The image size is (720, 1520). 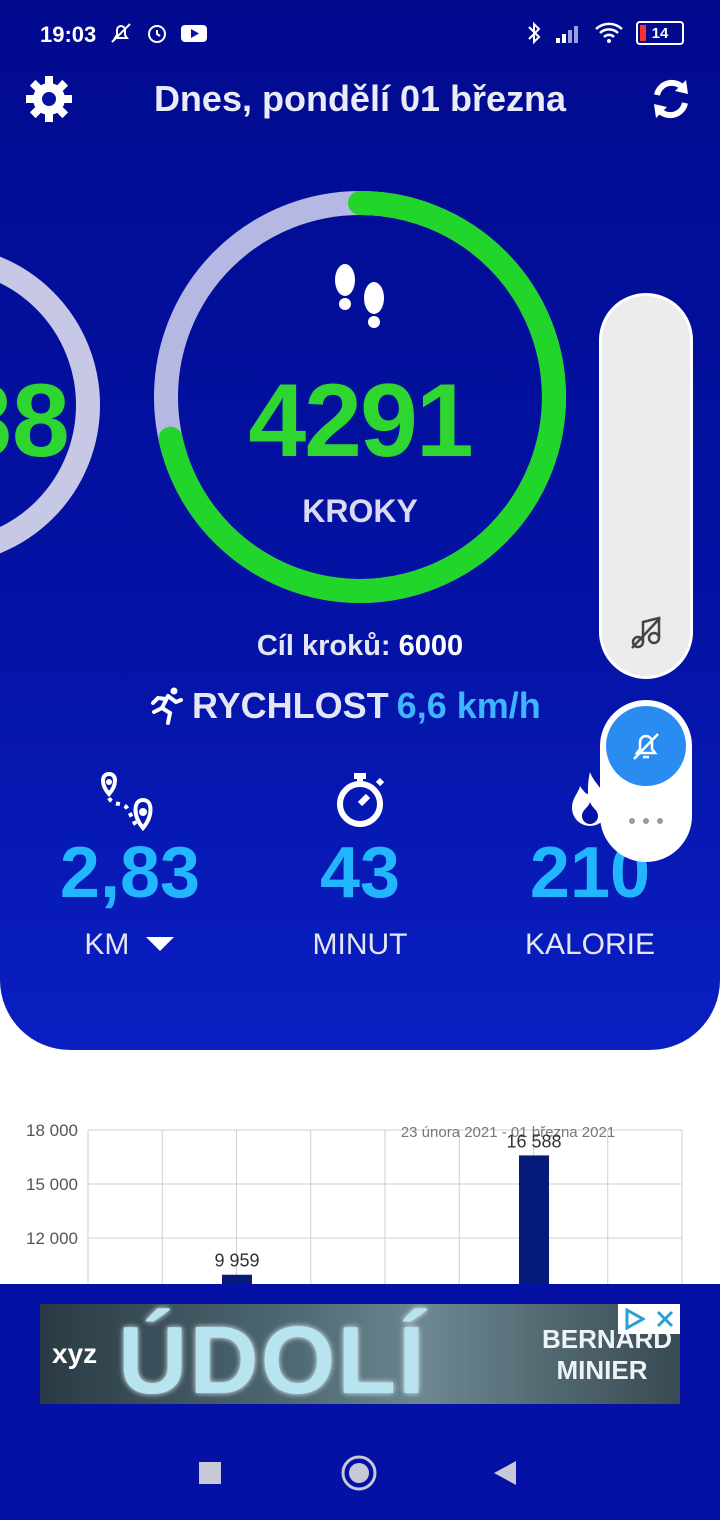 What do you see at coordinates (361, 800) in the screenshot?
I see `stopwatch-icon` at bounding box center [361, 800].